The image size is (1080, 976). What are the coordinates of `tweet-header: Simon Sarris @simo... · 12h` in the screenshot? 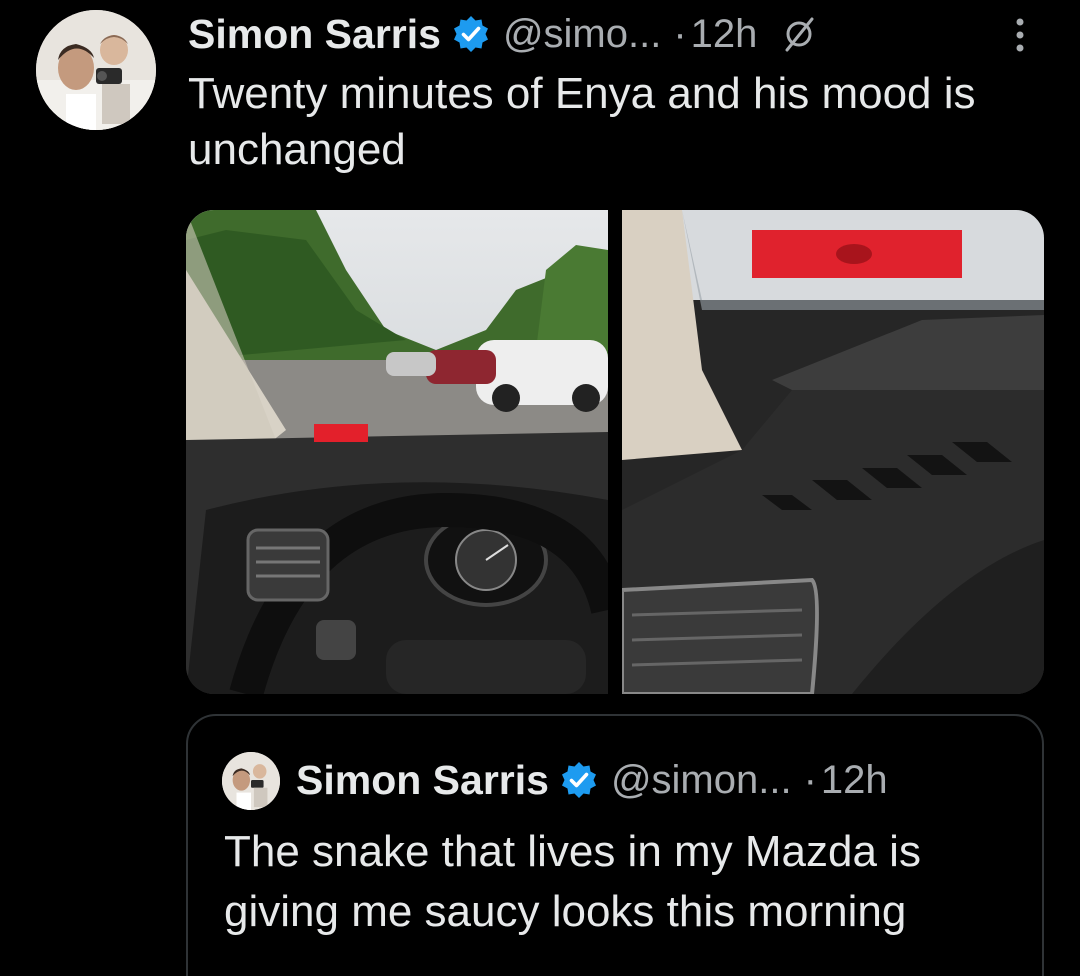 It's located at (618, 34).